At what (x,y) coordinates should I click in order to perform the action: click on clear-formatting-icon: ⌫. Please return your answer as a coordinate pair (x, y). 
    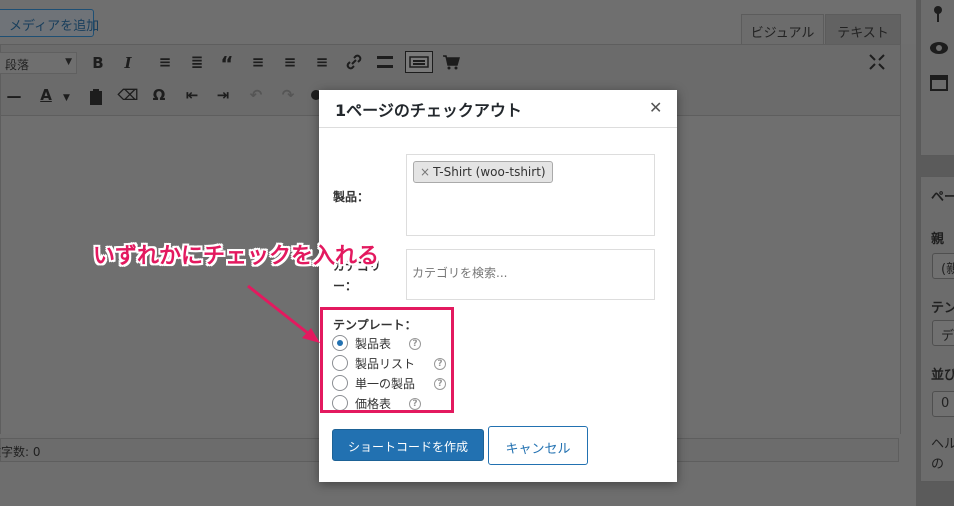
    Looking at the image, I should click on (128, 95).